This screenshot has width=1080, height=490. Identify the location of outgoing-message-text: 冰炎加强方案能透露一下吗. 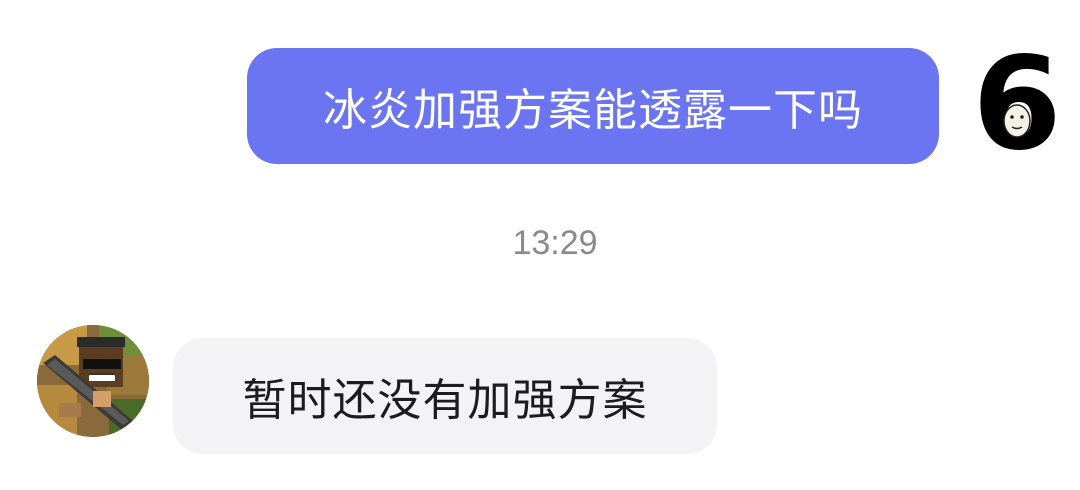
(593, 110).